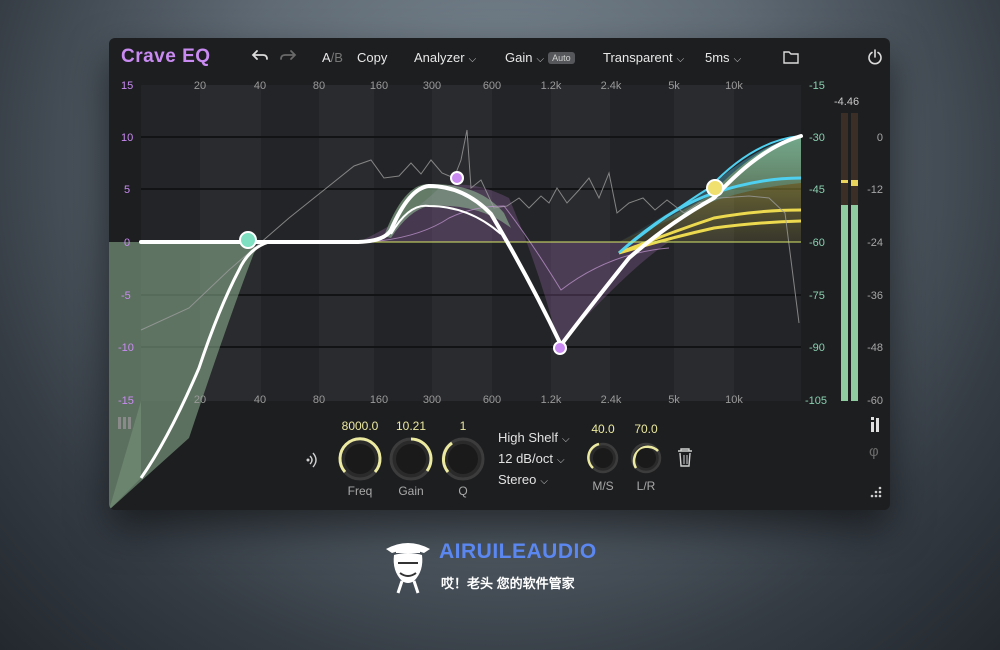 Image resolution: width=1000 pixels, height=650 pixels. What do you see at coordinates (411, 491) in the screenshot?
I see `gain-label: Gain` at bounding box center [411, 491].